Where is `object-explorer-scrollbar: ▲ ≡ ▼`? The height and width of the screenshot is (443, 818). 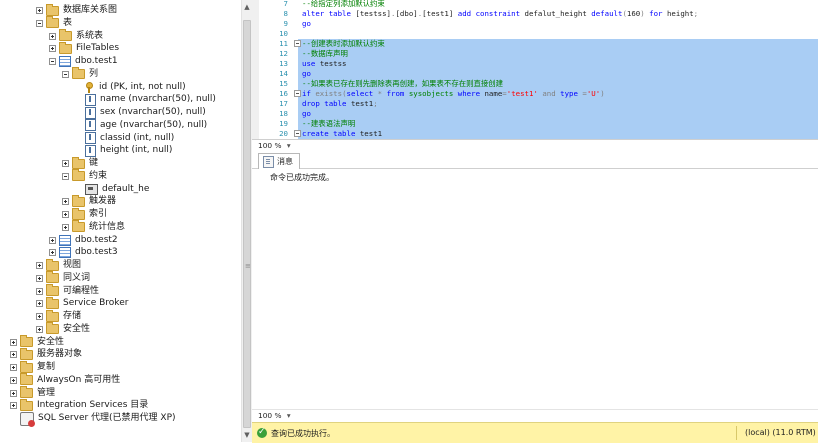
object-explorer-scrollbar: ▲ ≡ ▼ is located at coordinates (246, 221).